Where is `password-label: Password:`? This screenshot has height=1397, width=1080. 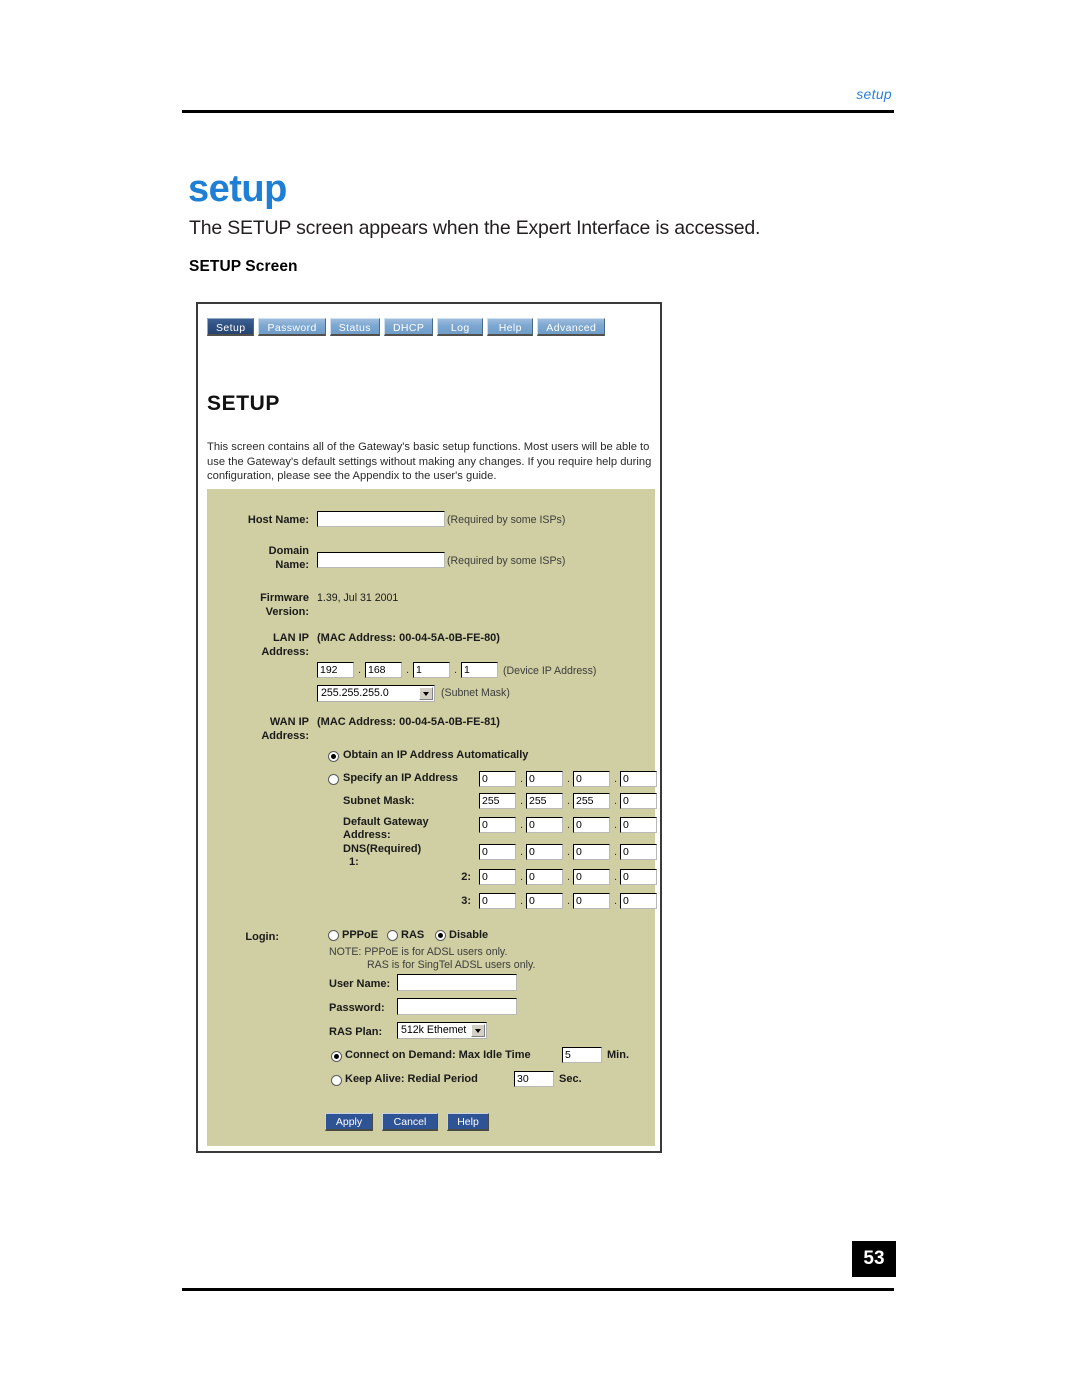 password-label: Password: is located at coordinates (357, 1008).